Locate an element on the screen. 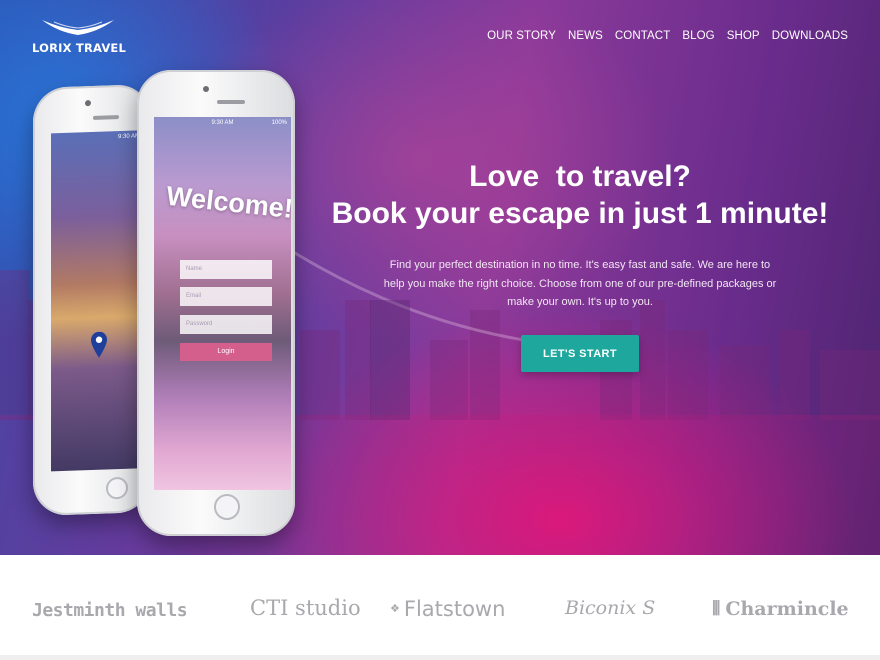 The width and height of the screenshot is (880, 660). email-field: Email is located at coordinates (226, 296).